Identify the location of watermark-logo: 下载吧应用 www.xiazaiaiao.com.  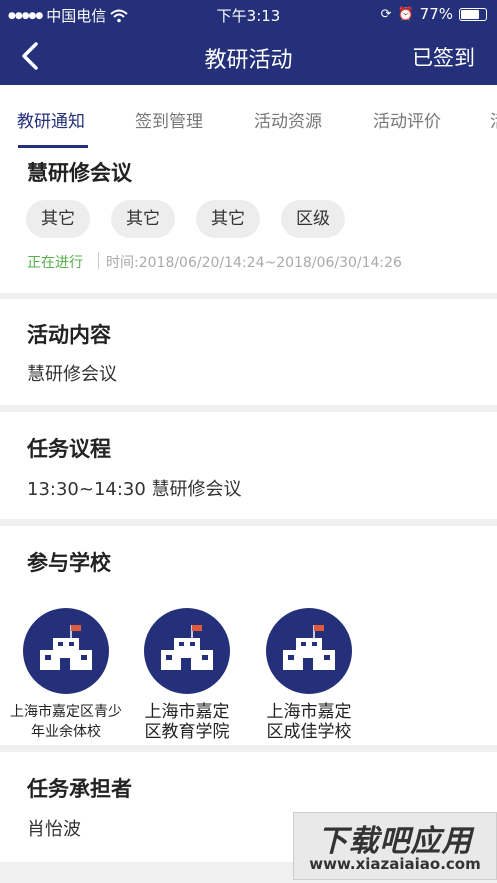
(395, 846).